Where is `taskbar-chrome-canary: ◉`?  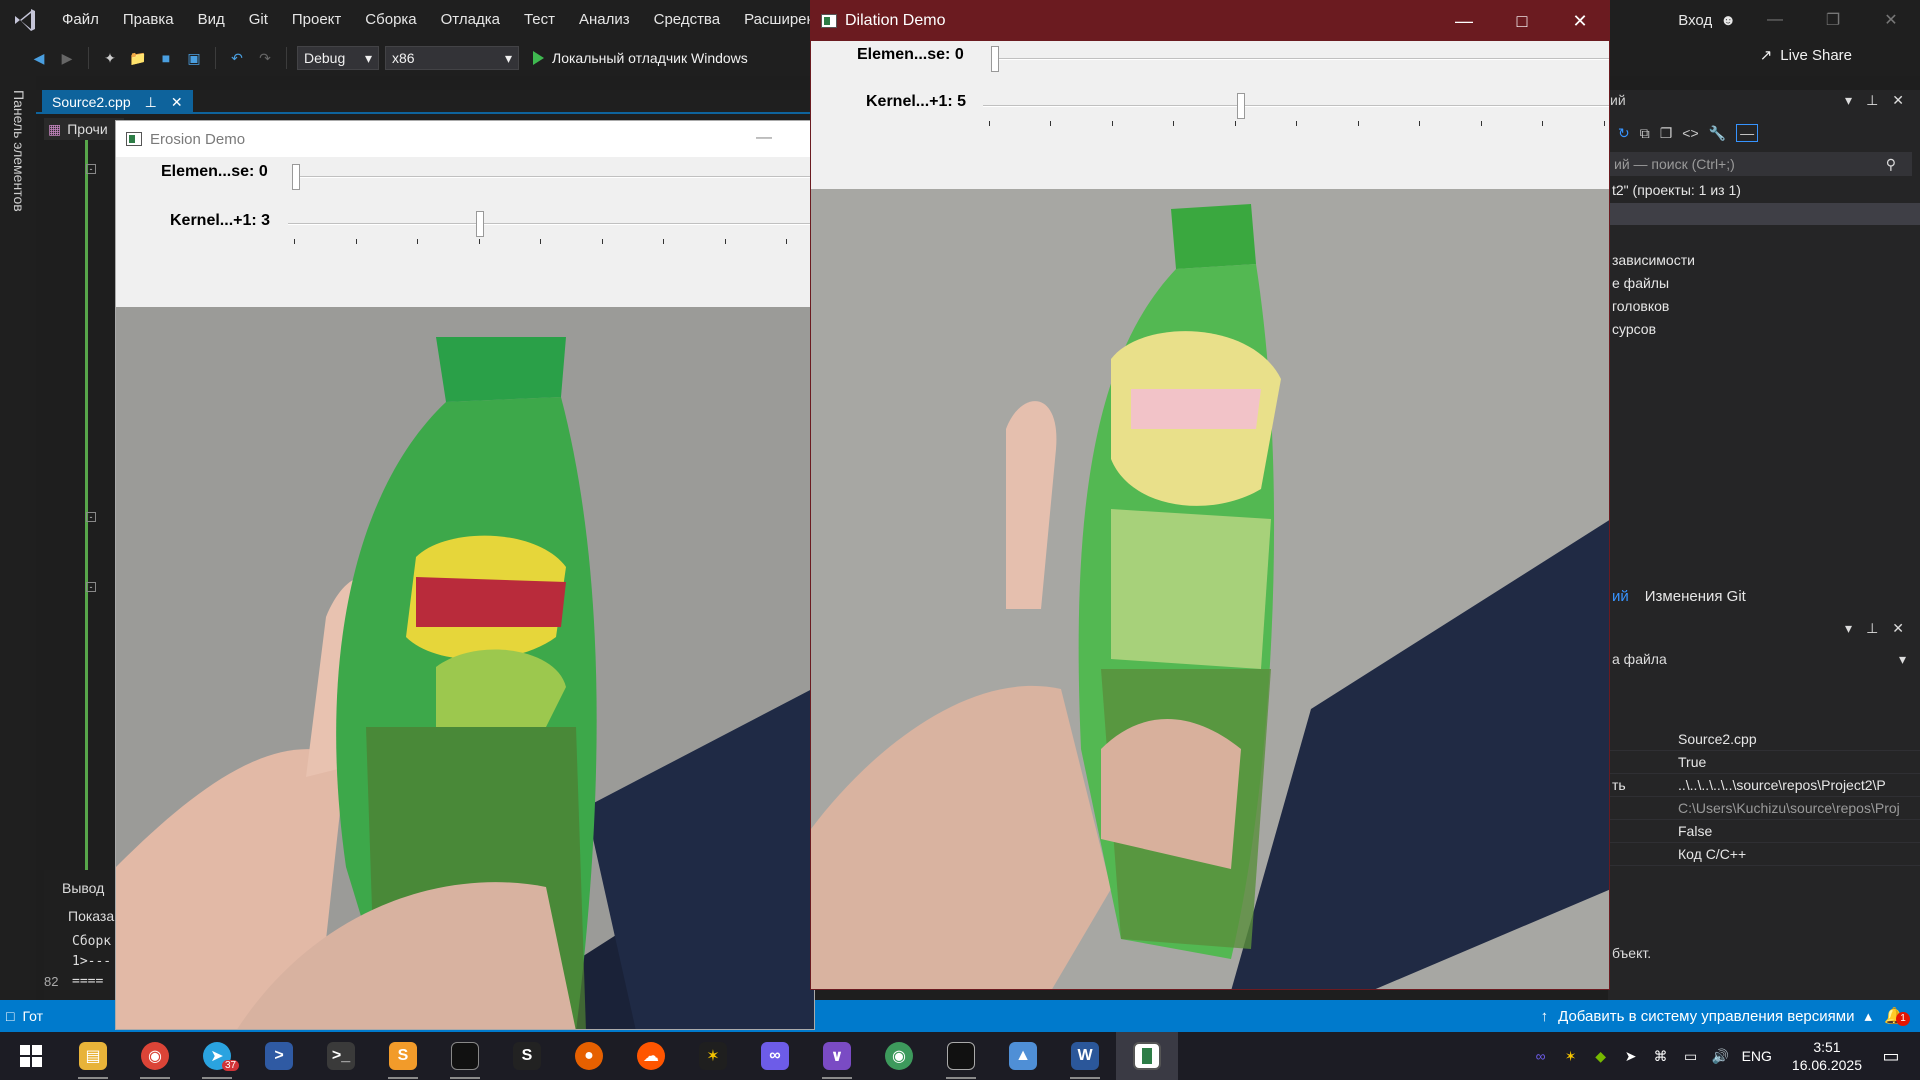 taskbar-chrome-canary: ◉ is located at coordinates (899, 1056).